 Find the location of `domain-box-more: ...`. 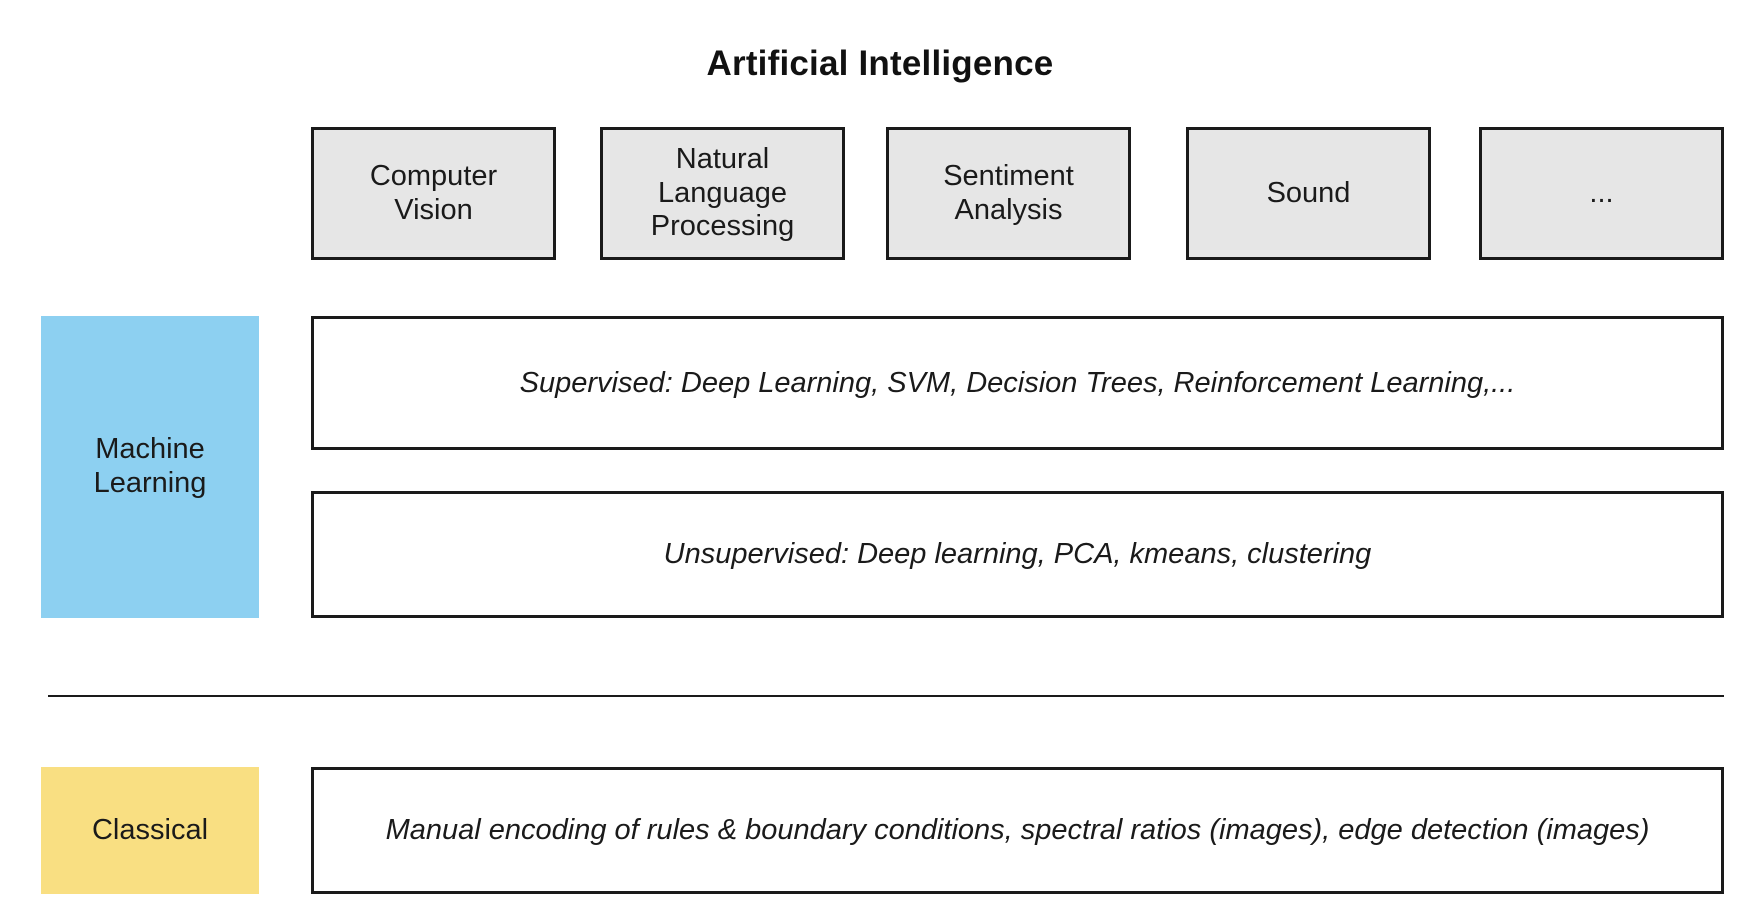

domain-box-more: ... is located at coordinates (1601, 193).